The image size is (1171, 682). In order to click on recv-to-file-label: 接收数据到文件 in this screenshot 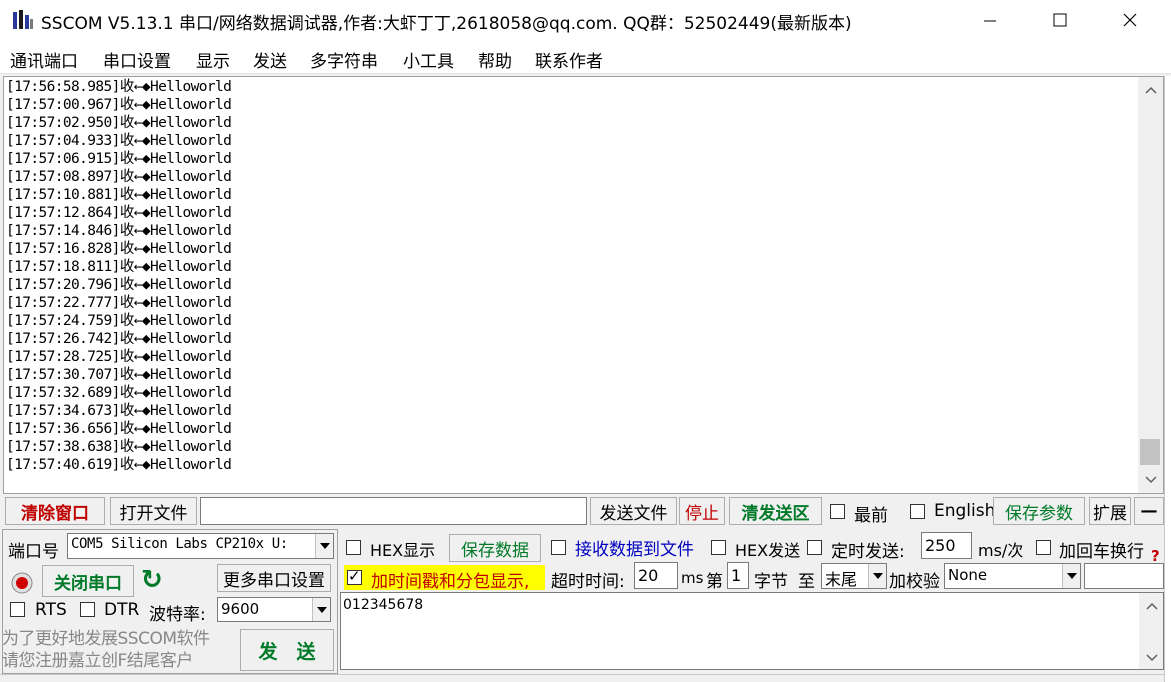, I will do `click(634, 547)`.